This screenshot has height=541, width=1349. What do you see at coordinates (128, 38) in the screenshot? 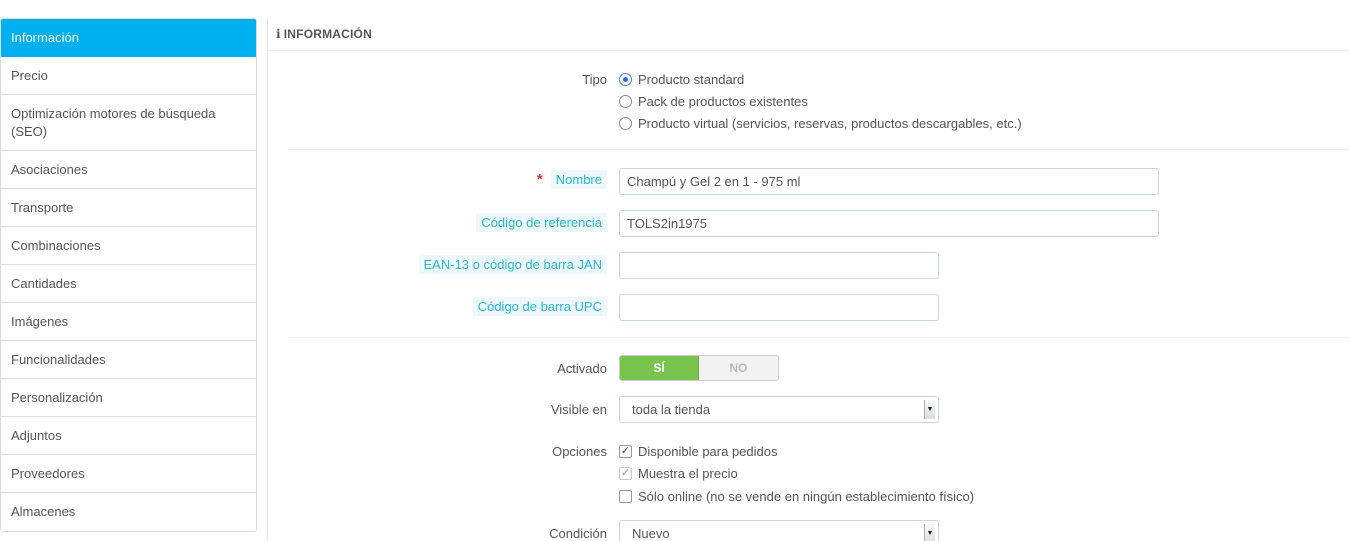
I see `sidebar-item-informacion: Información` at bounding box center [128, 38].